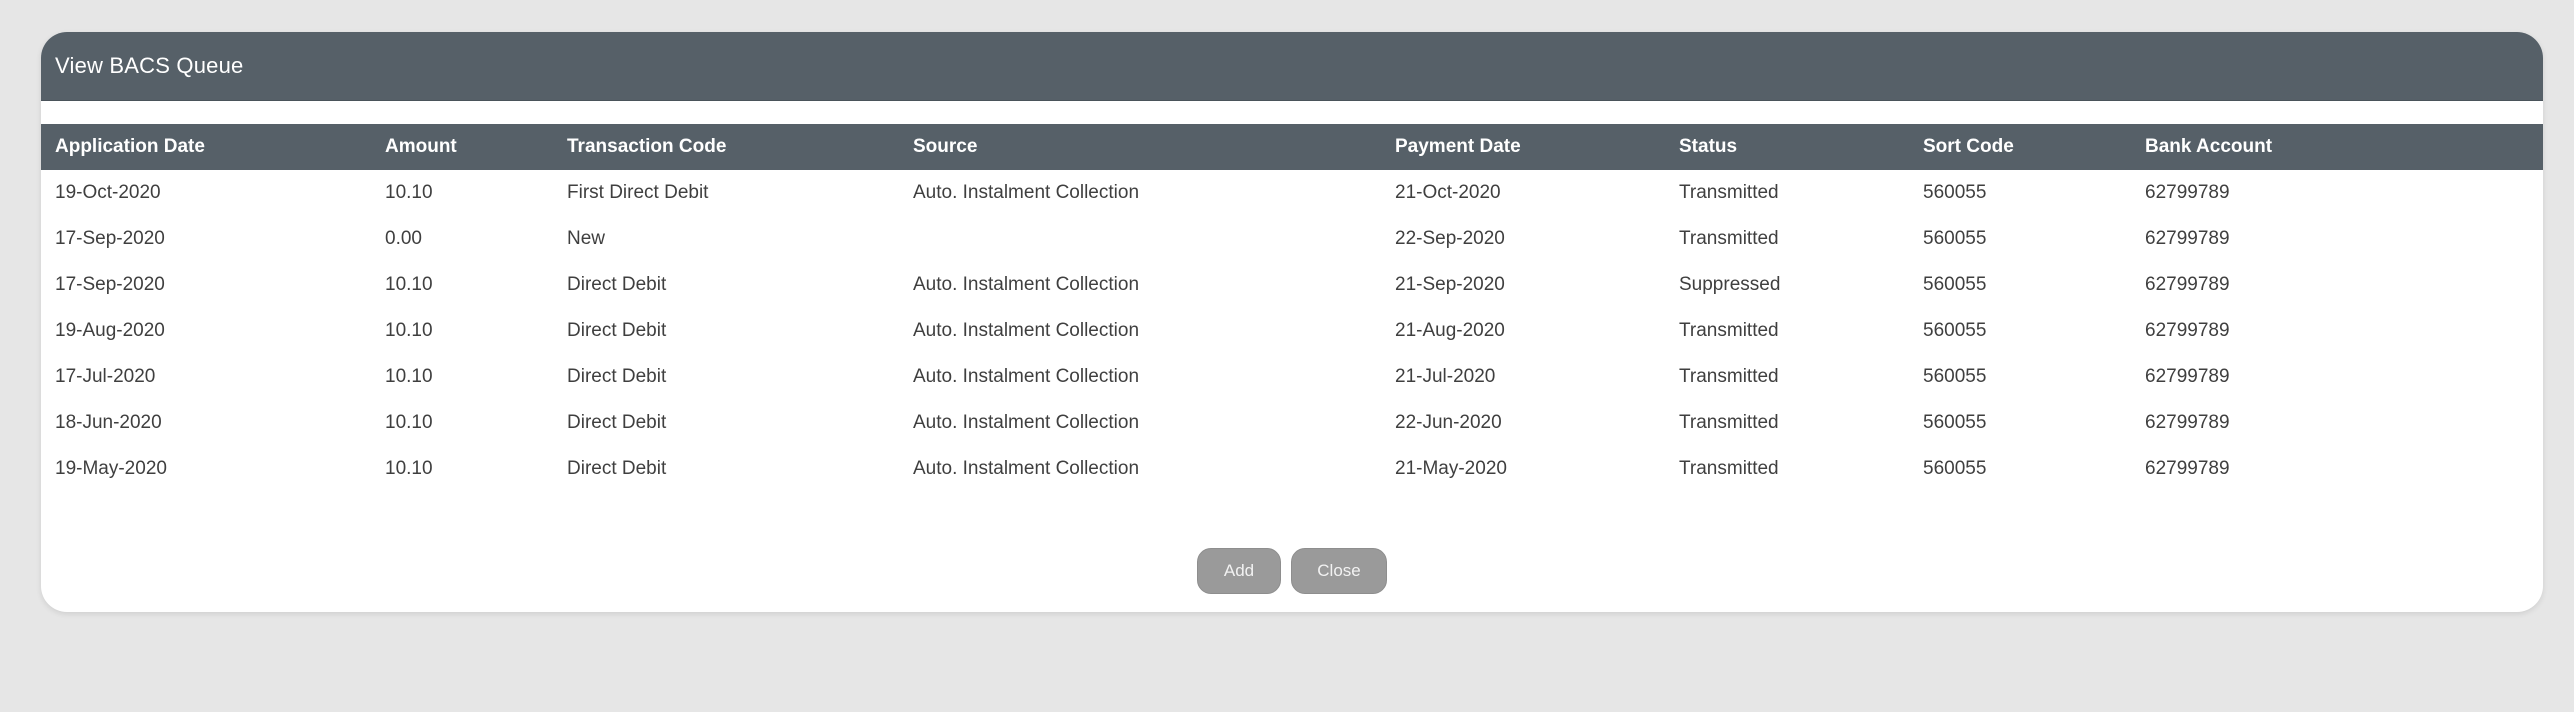  What do you see at coordinates (1445, 376) in the screenshot?
I see `cell-payment-date: 21-Jul-2020` at bounding box center [1445, 376].